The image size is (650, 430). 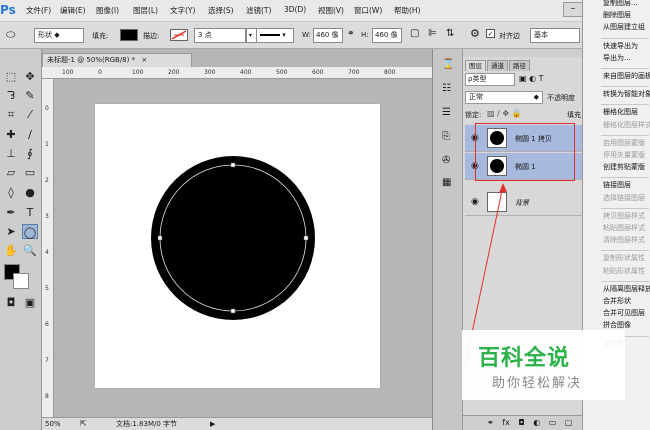 I want to click on eraser-icon: ▱, so click(x=11, y=172).